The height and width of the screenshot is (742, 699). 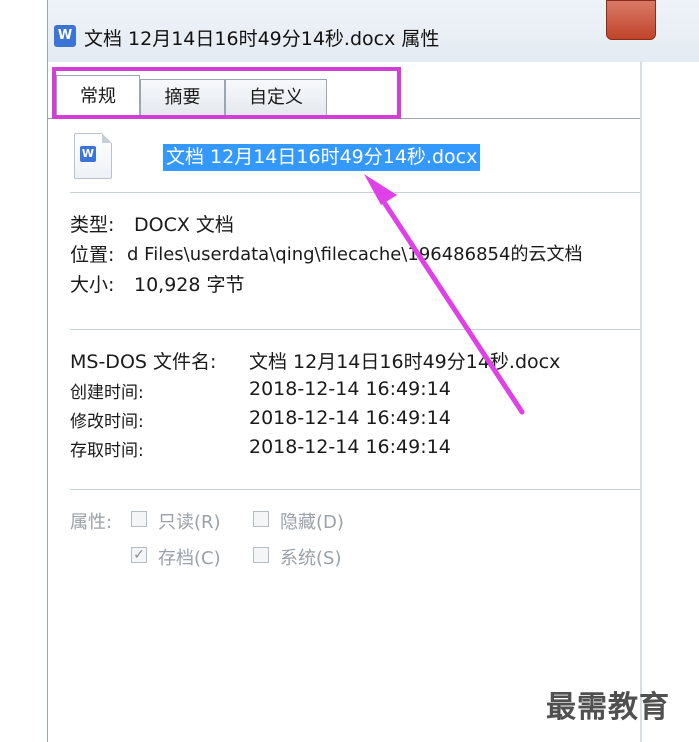 I want to click on annotation-arrow-icon, so click(x=444, y=294).